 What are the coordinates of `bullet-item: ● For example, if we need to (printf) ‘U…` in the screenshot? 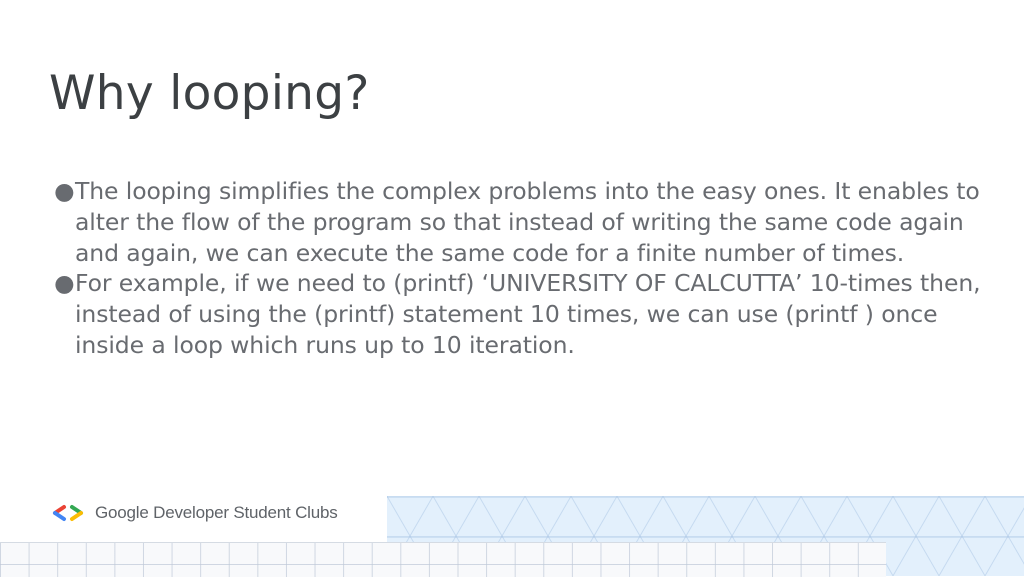 It's located at (519, 314).